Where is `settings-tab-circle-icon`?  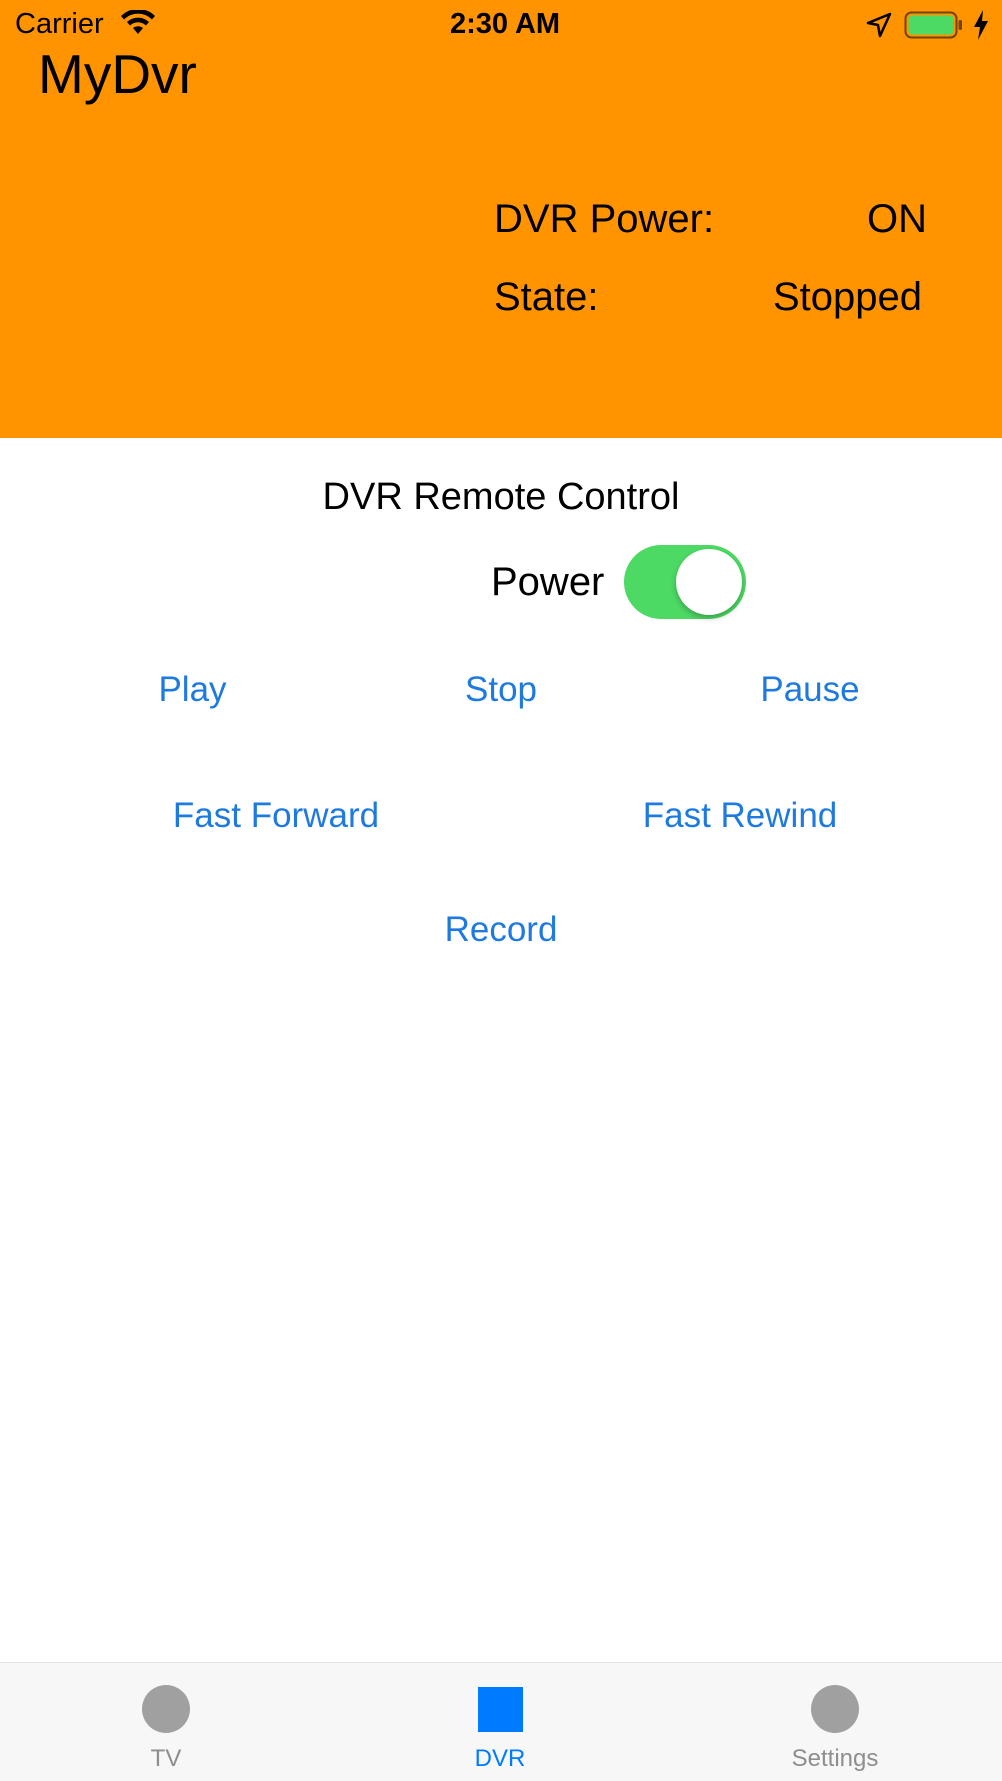 settings-tab-circle-icon is located at coordinates (835, 1709).